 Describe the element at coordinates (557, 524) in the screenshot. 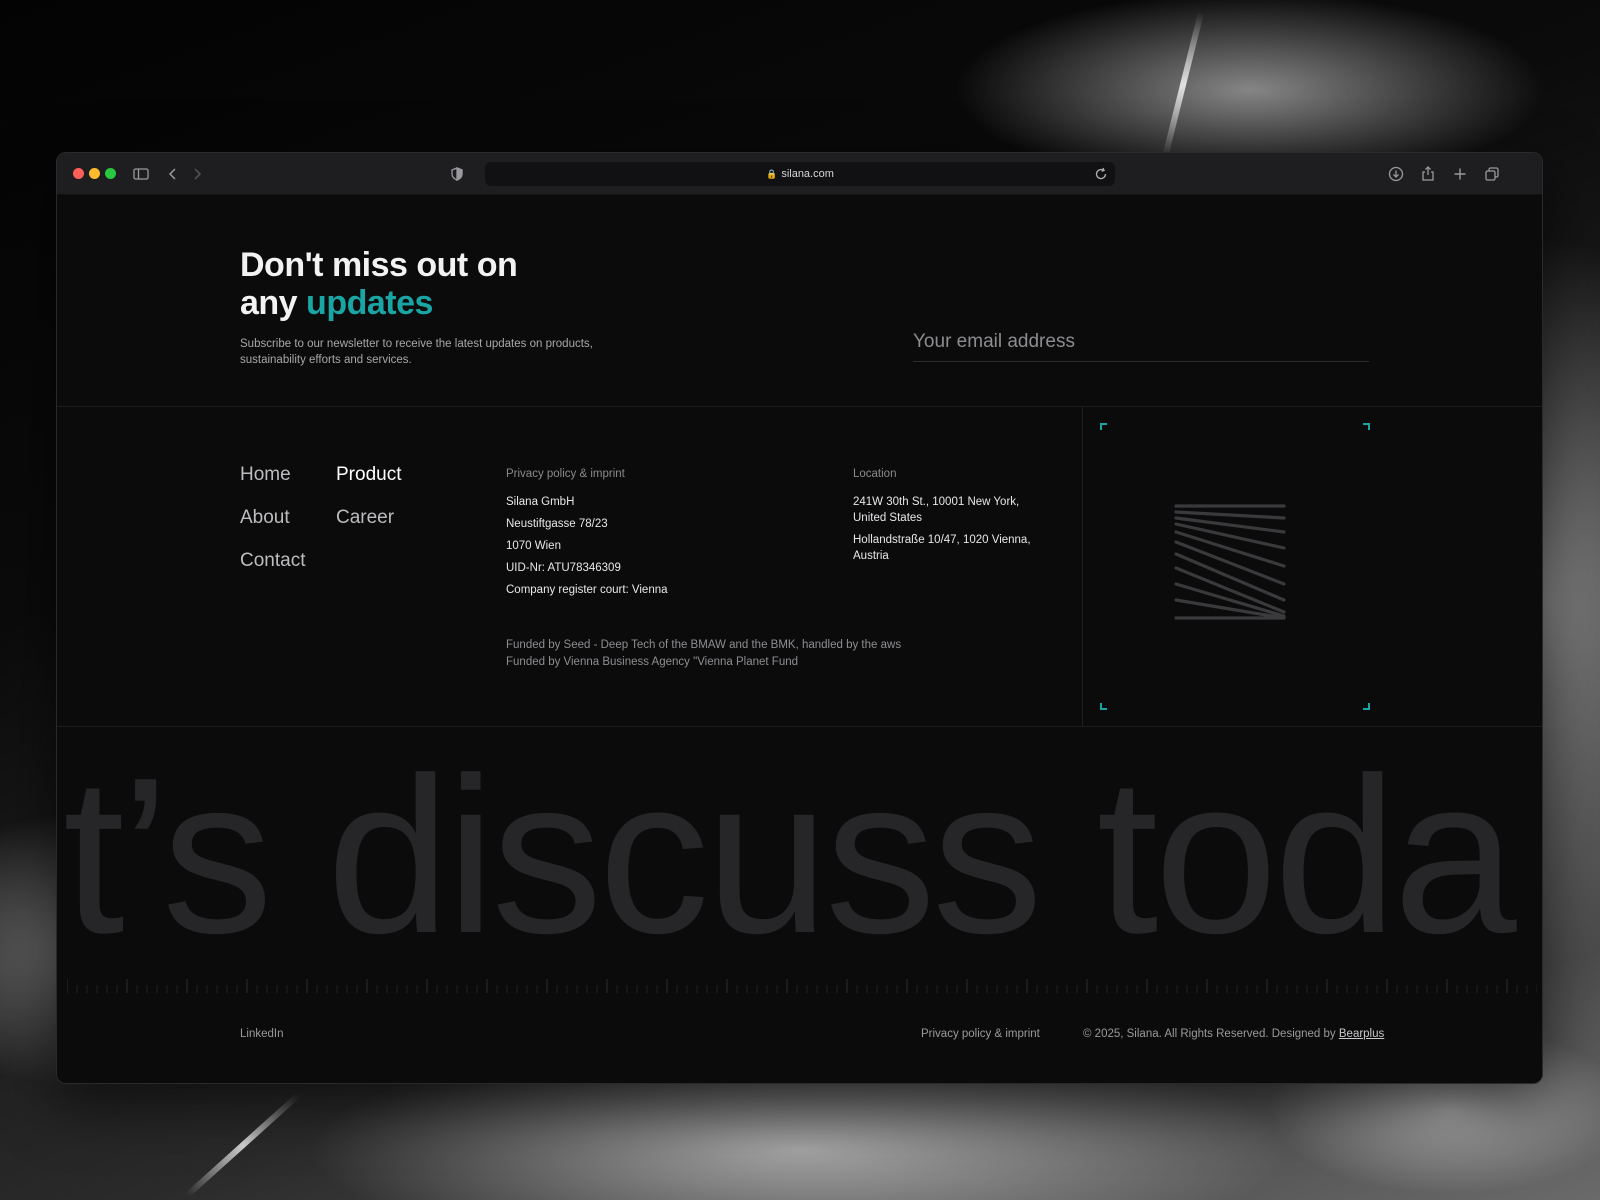

I see `company-street: Neustiftgasse 78/23` at that location.